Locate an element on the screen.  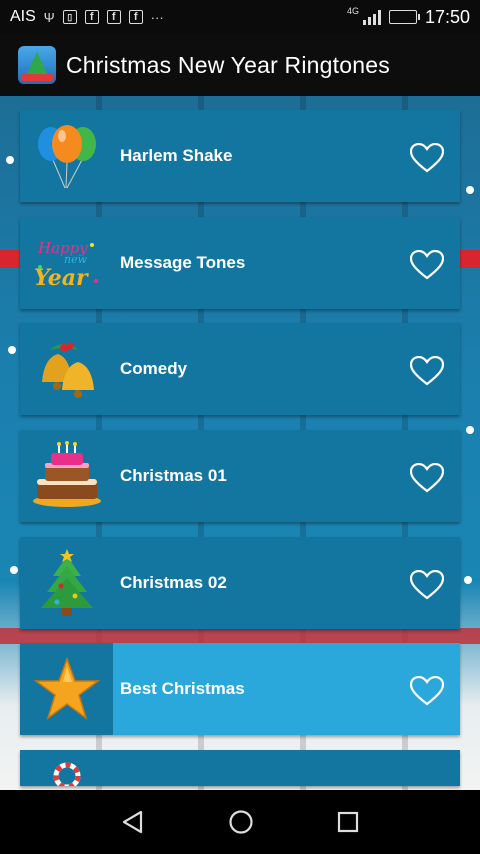
ringtone-item: Christmas 01 is located at coordinates (240, 476).